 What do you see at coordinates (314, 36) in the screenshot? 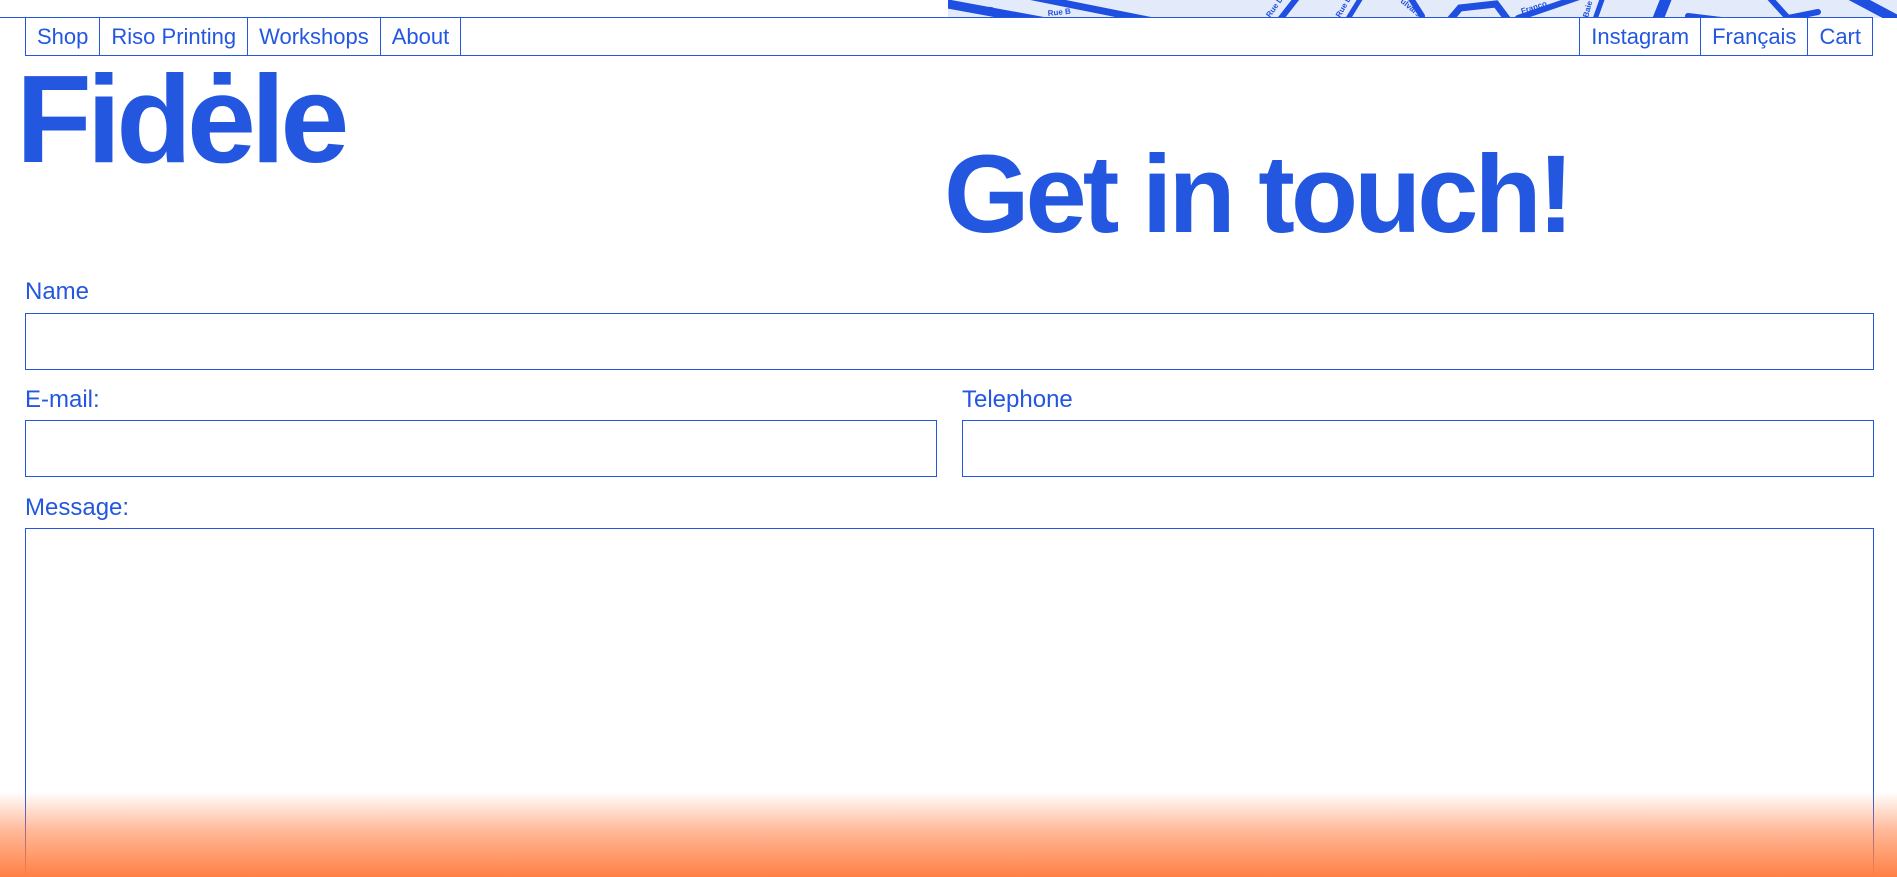
I see `nav-workshops-link: Workshops` at bounding box center [314, 36].